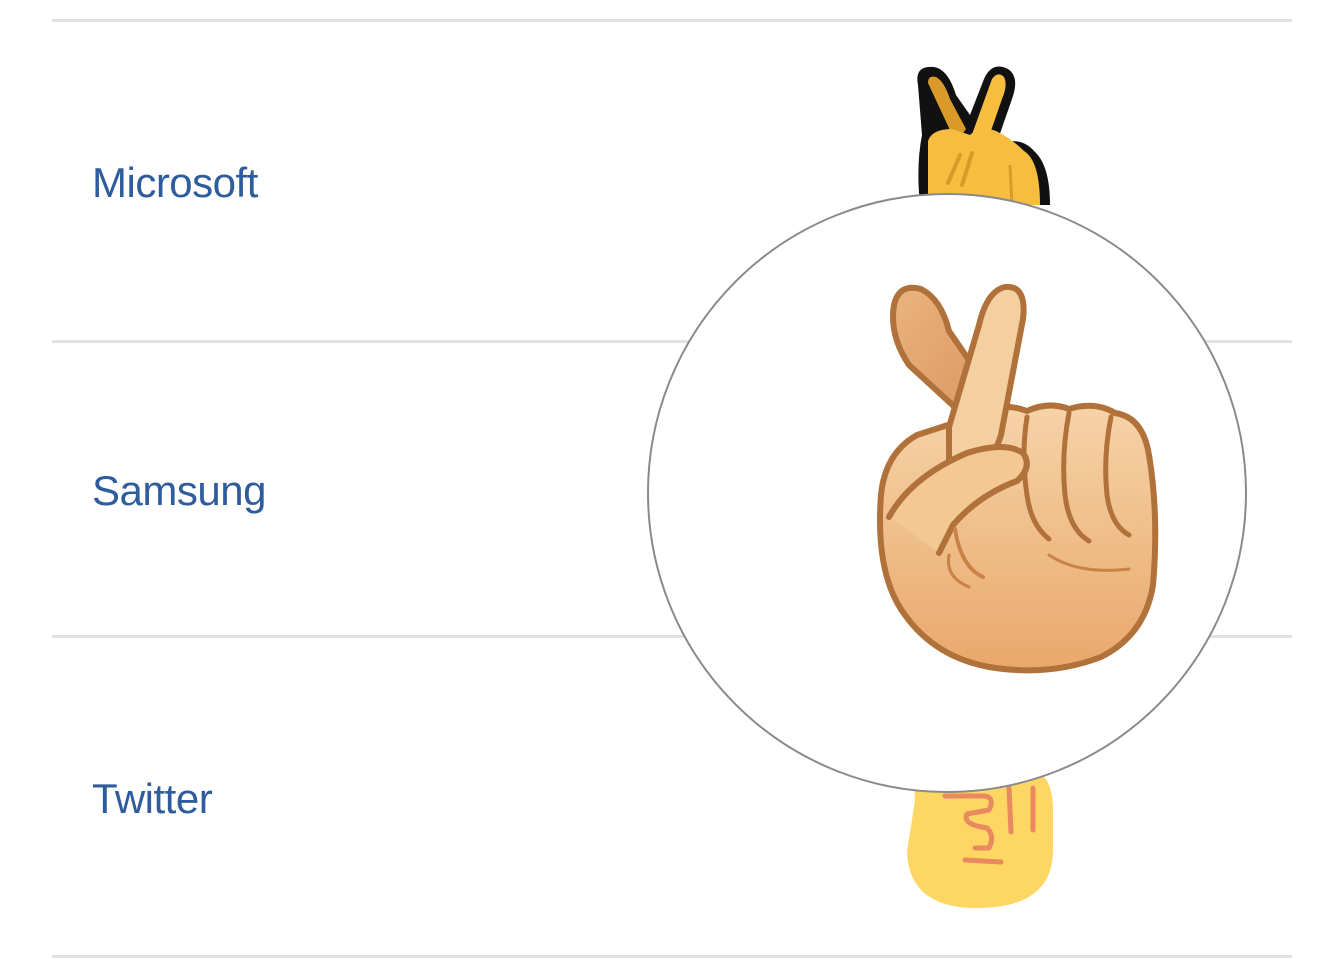 This screenshot has width=1344, height=974. What do you see at coordinates (175, 183) in the screenshot?
I see `vendor-link-microsoft: Microsoft` at bounding box center [175, 183].